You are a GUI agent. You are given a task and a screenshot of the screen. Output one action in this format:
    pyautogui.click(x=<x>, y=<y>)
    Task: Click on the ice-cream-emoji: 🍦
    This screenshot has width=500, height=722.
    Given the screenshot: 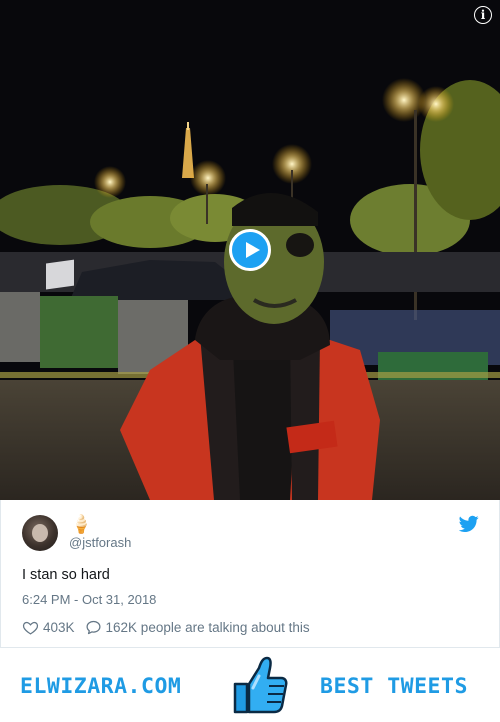 What is the action you would take?
    pyautogui.click(x=81, y=524)
    